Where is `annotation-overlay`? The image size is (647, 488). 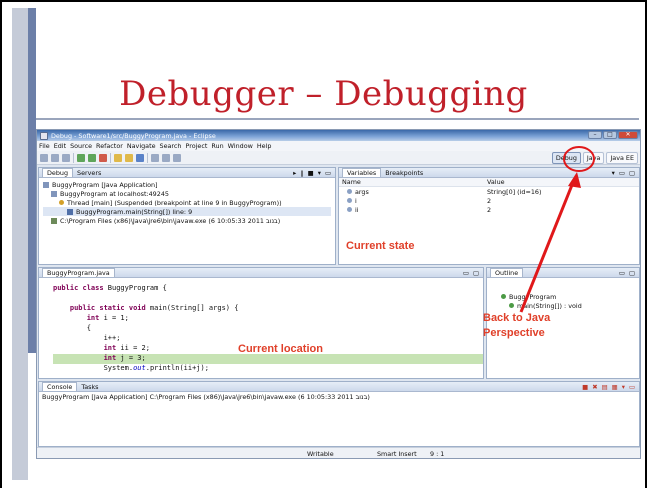
annotation-overlay is located at coordinates (557, 229).